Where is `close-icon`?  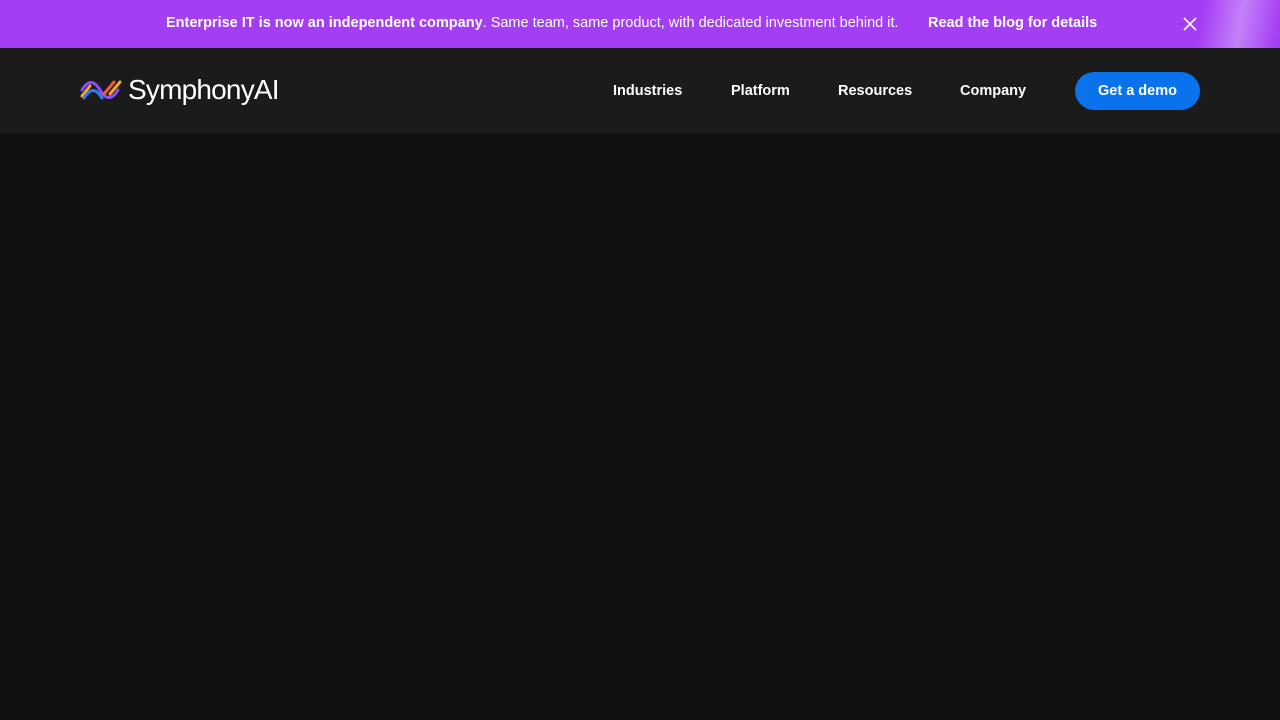 close-icon is located at coordinates (1190, 24).